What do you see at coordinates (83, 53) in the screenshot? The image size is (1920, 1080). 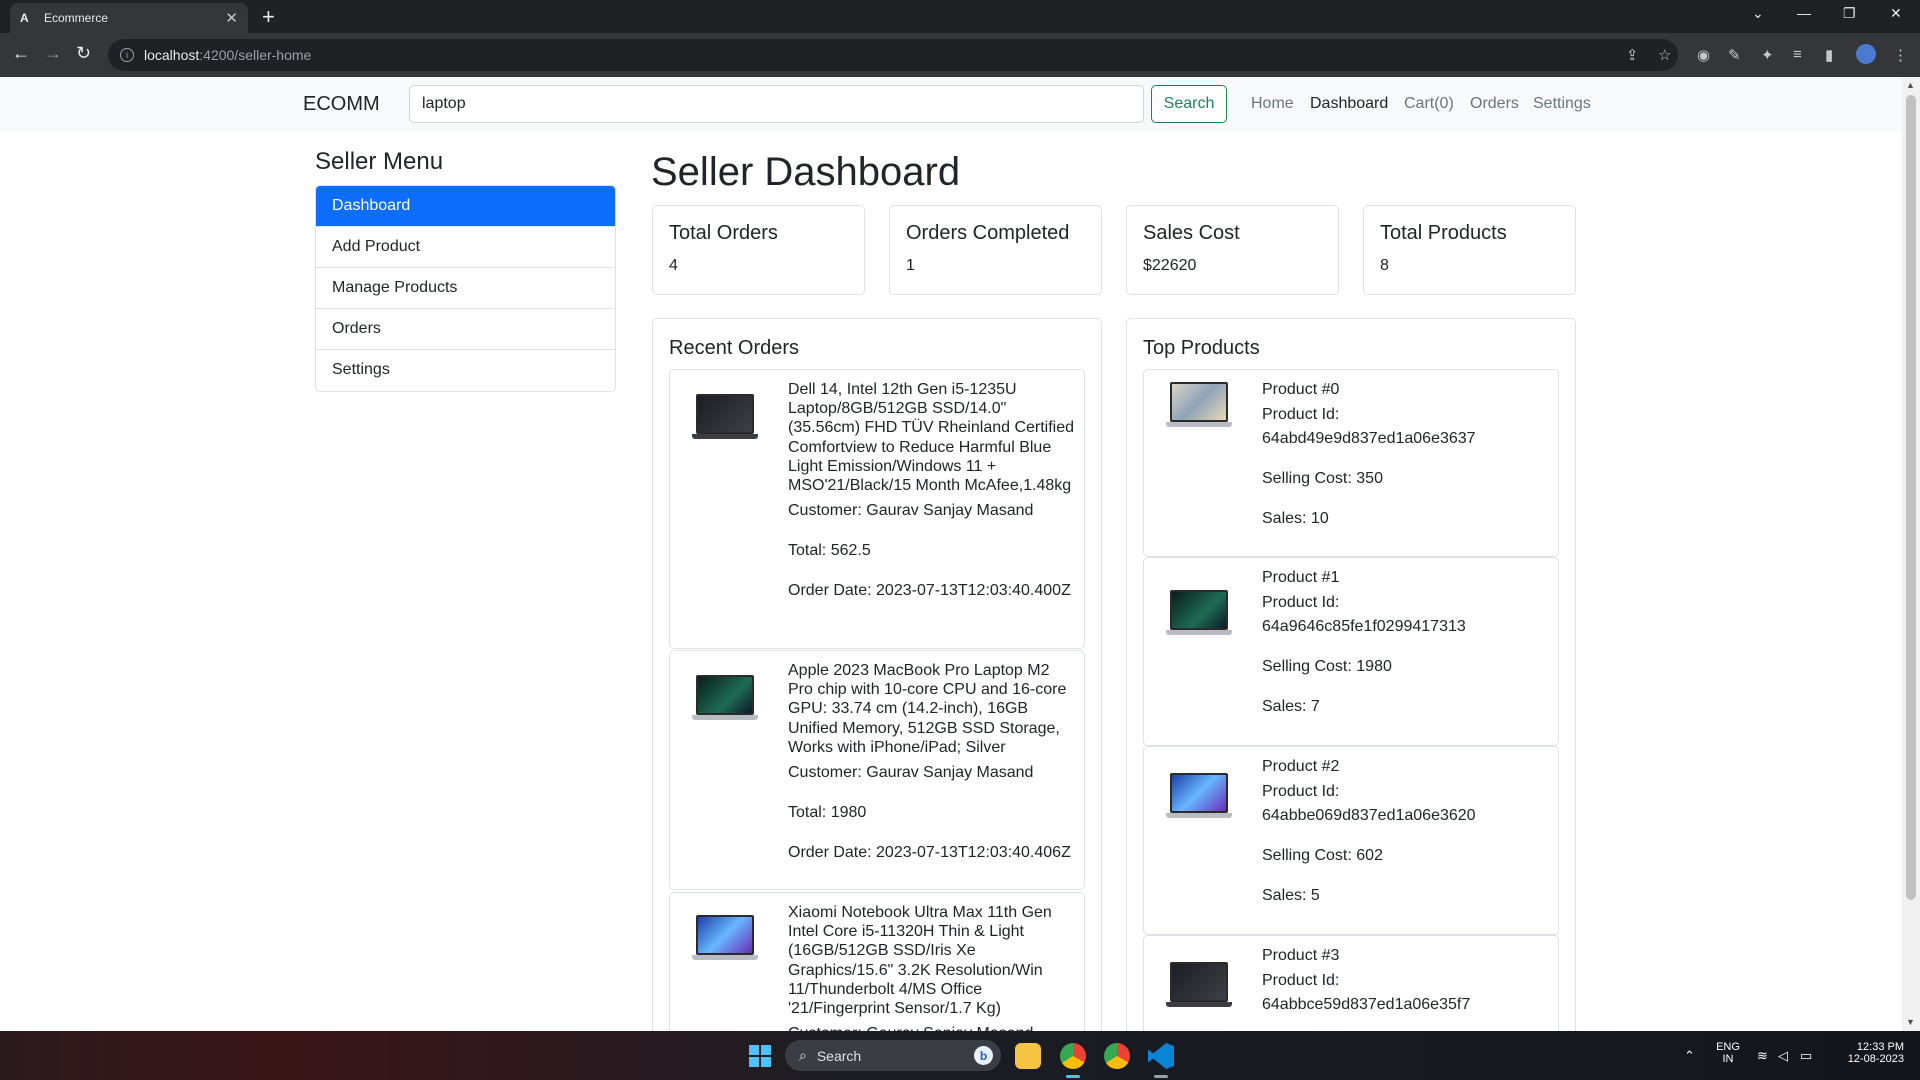 I see `reload-icon: ↻` at bounding box center [83, 53].